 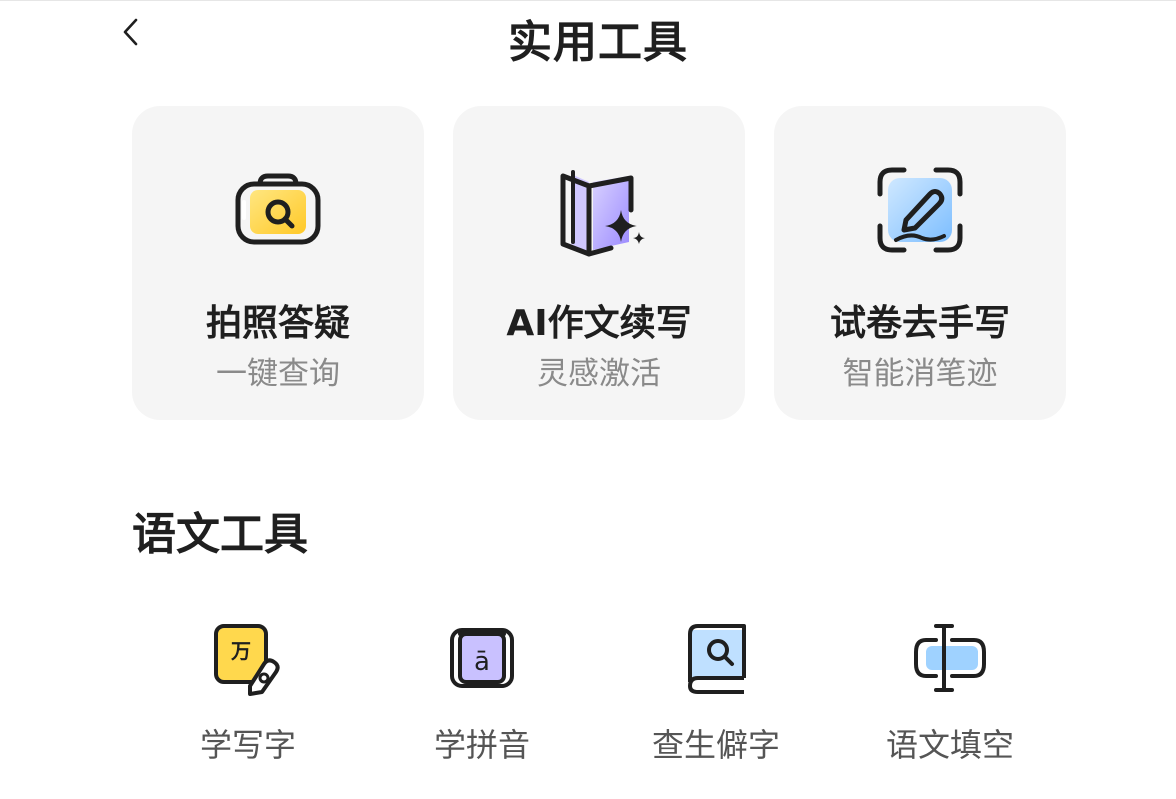 I want to click on scan-pen-icon, so click(x=920, y=210).